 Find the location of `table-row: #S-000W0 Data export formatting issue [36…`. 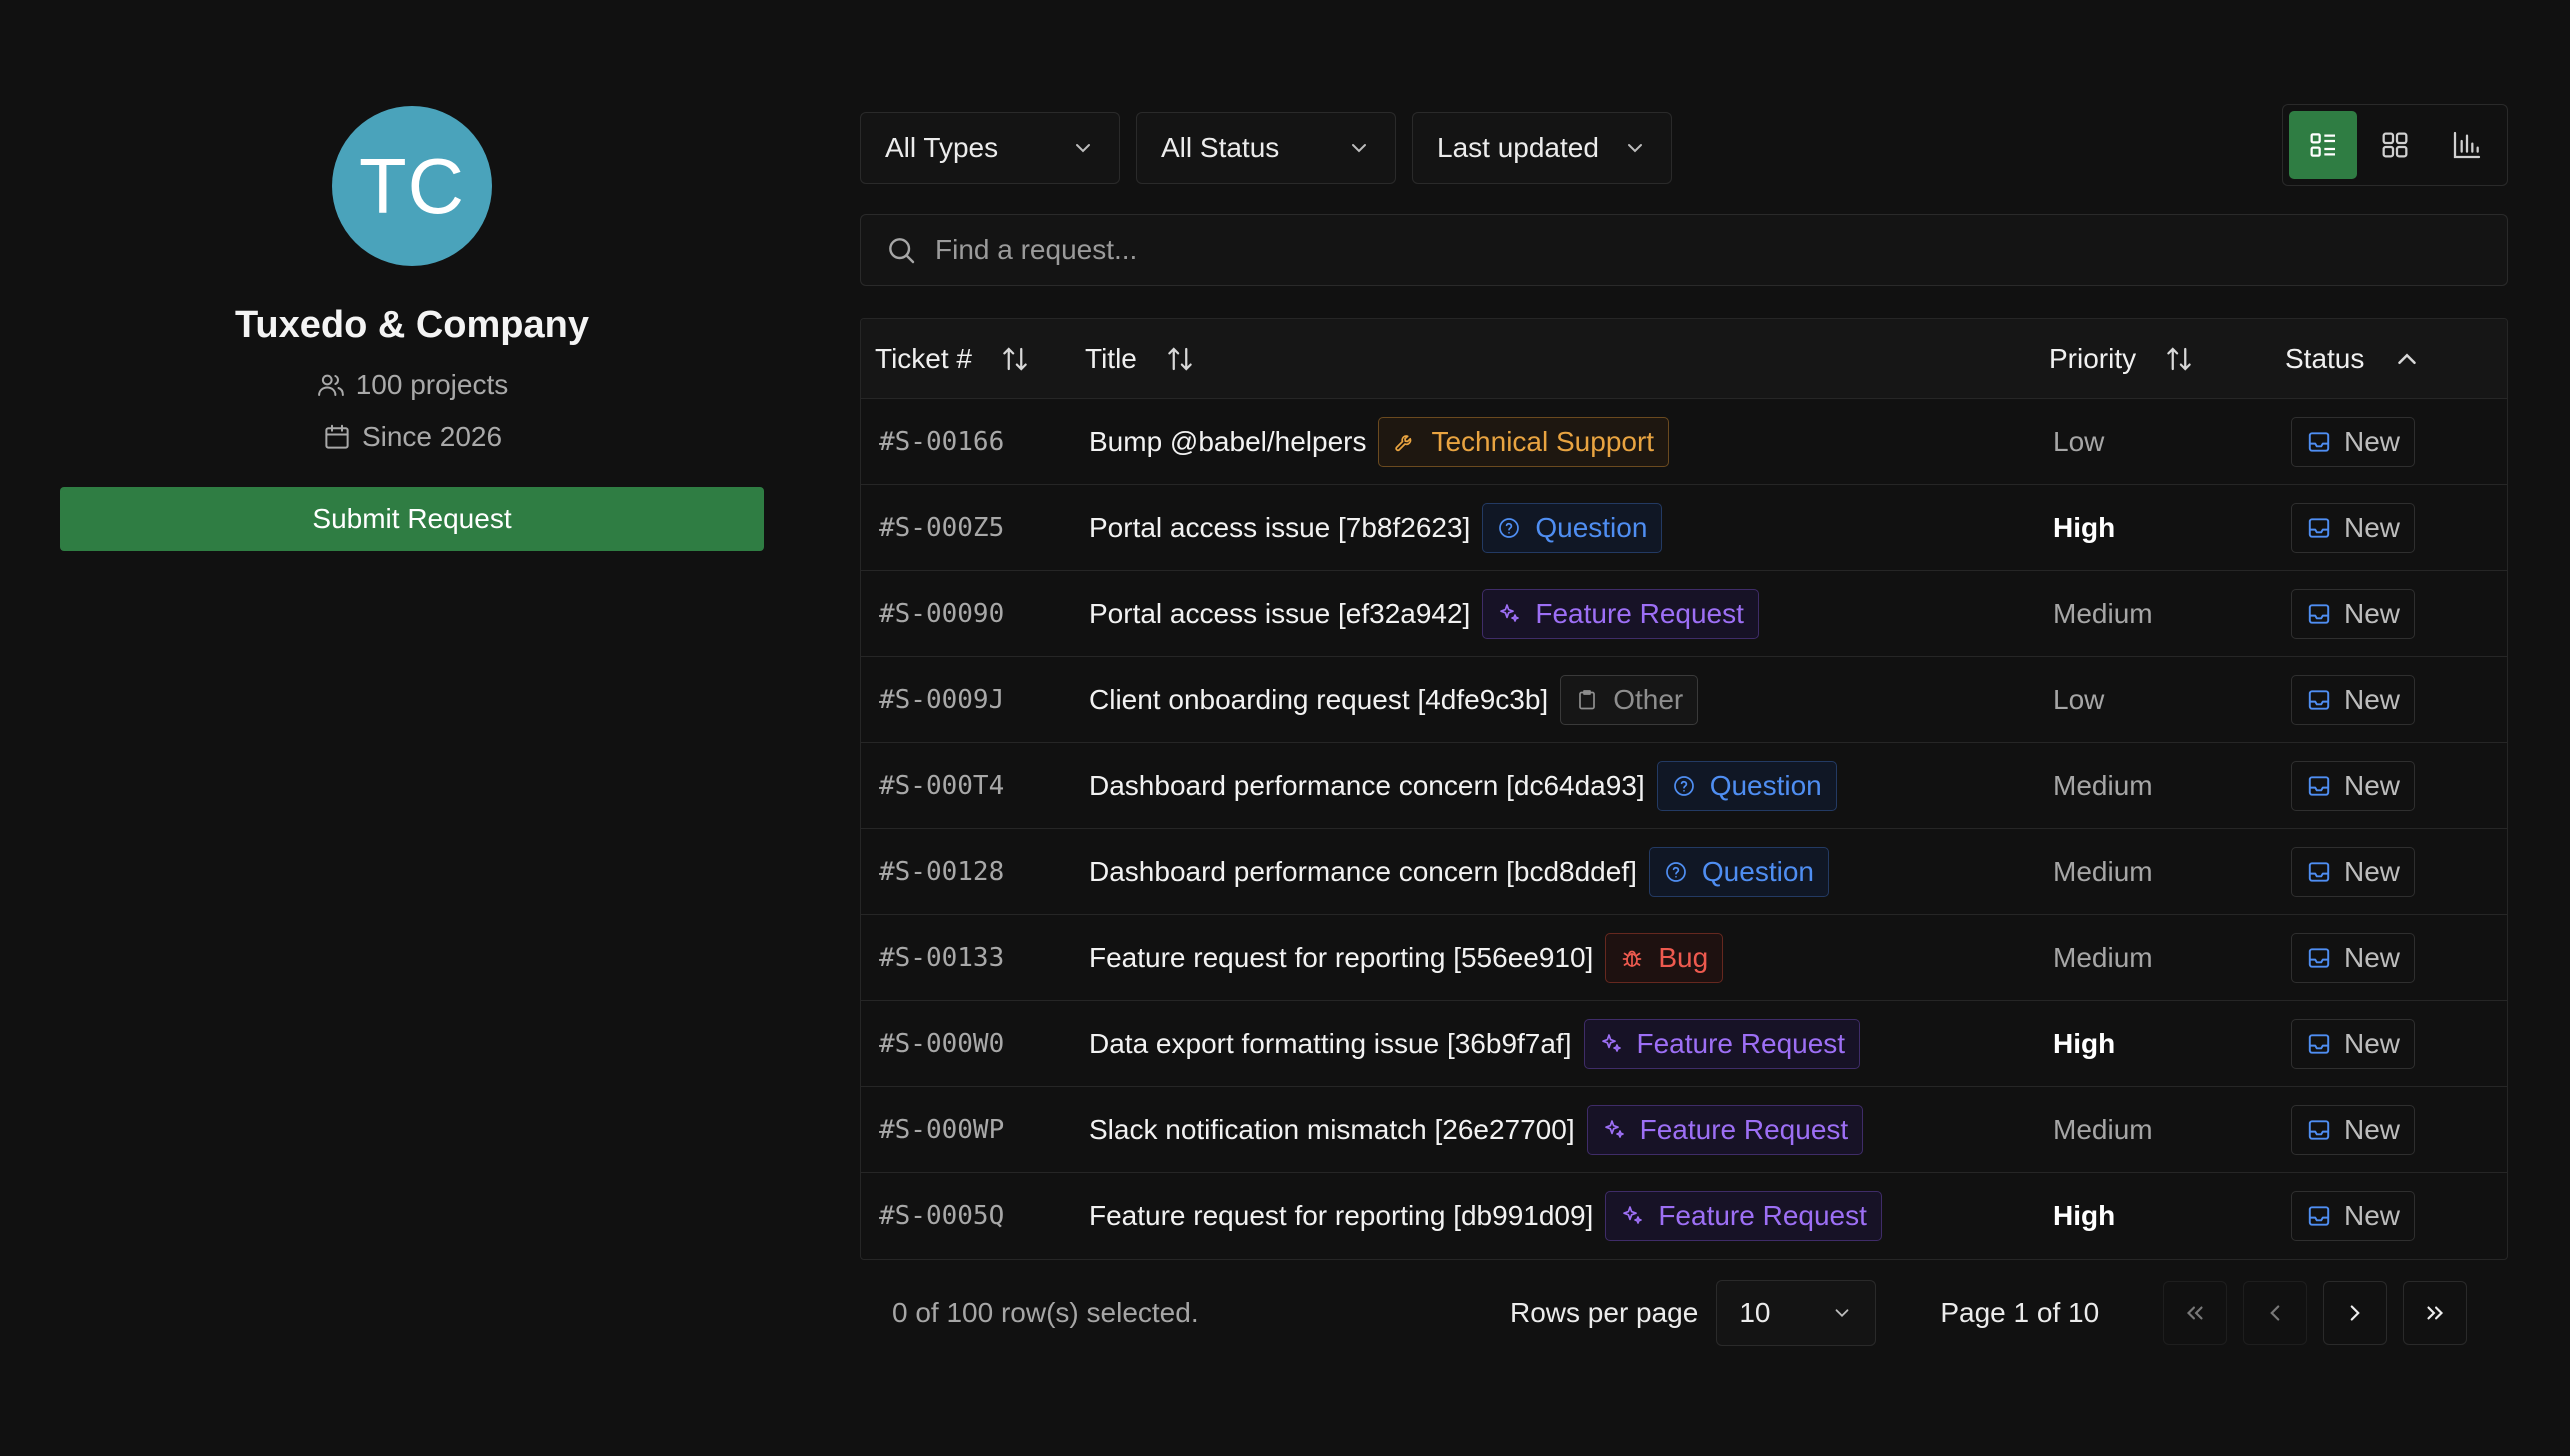

table-row: #S-000W0 Data export formatting issue [36… is located at coordinates (1684, 1044).